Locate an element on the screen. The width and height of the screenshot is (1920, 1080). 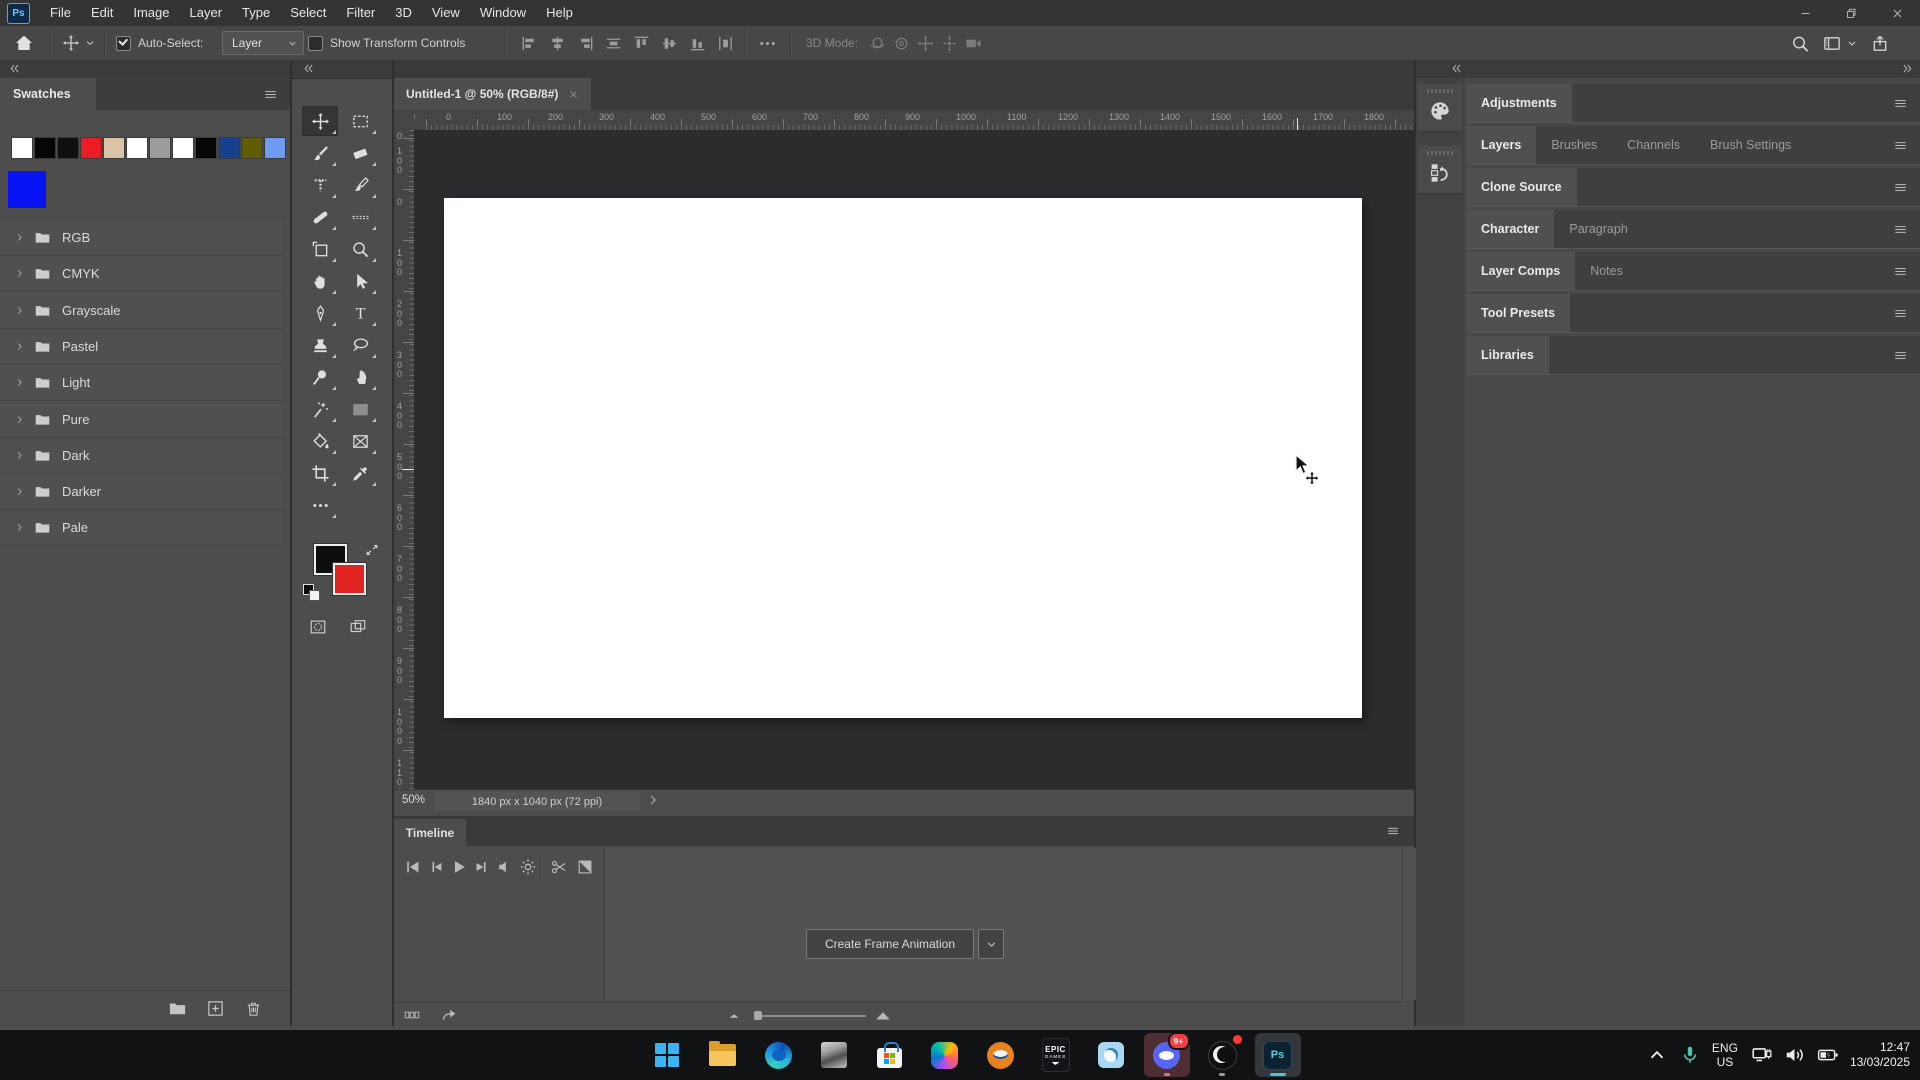
show-transform-checkbox is located at coordinates (315, 43).